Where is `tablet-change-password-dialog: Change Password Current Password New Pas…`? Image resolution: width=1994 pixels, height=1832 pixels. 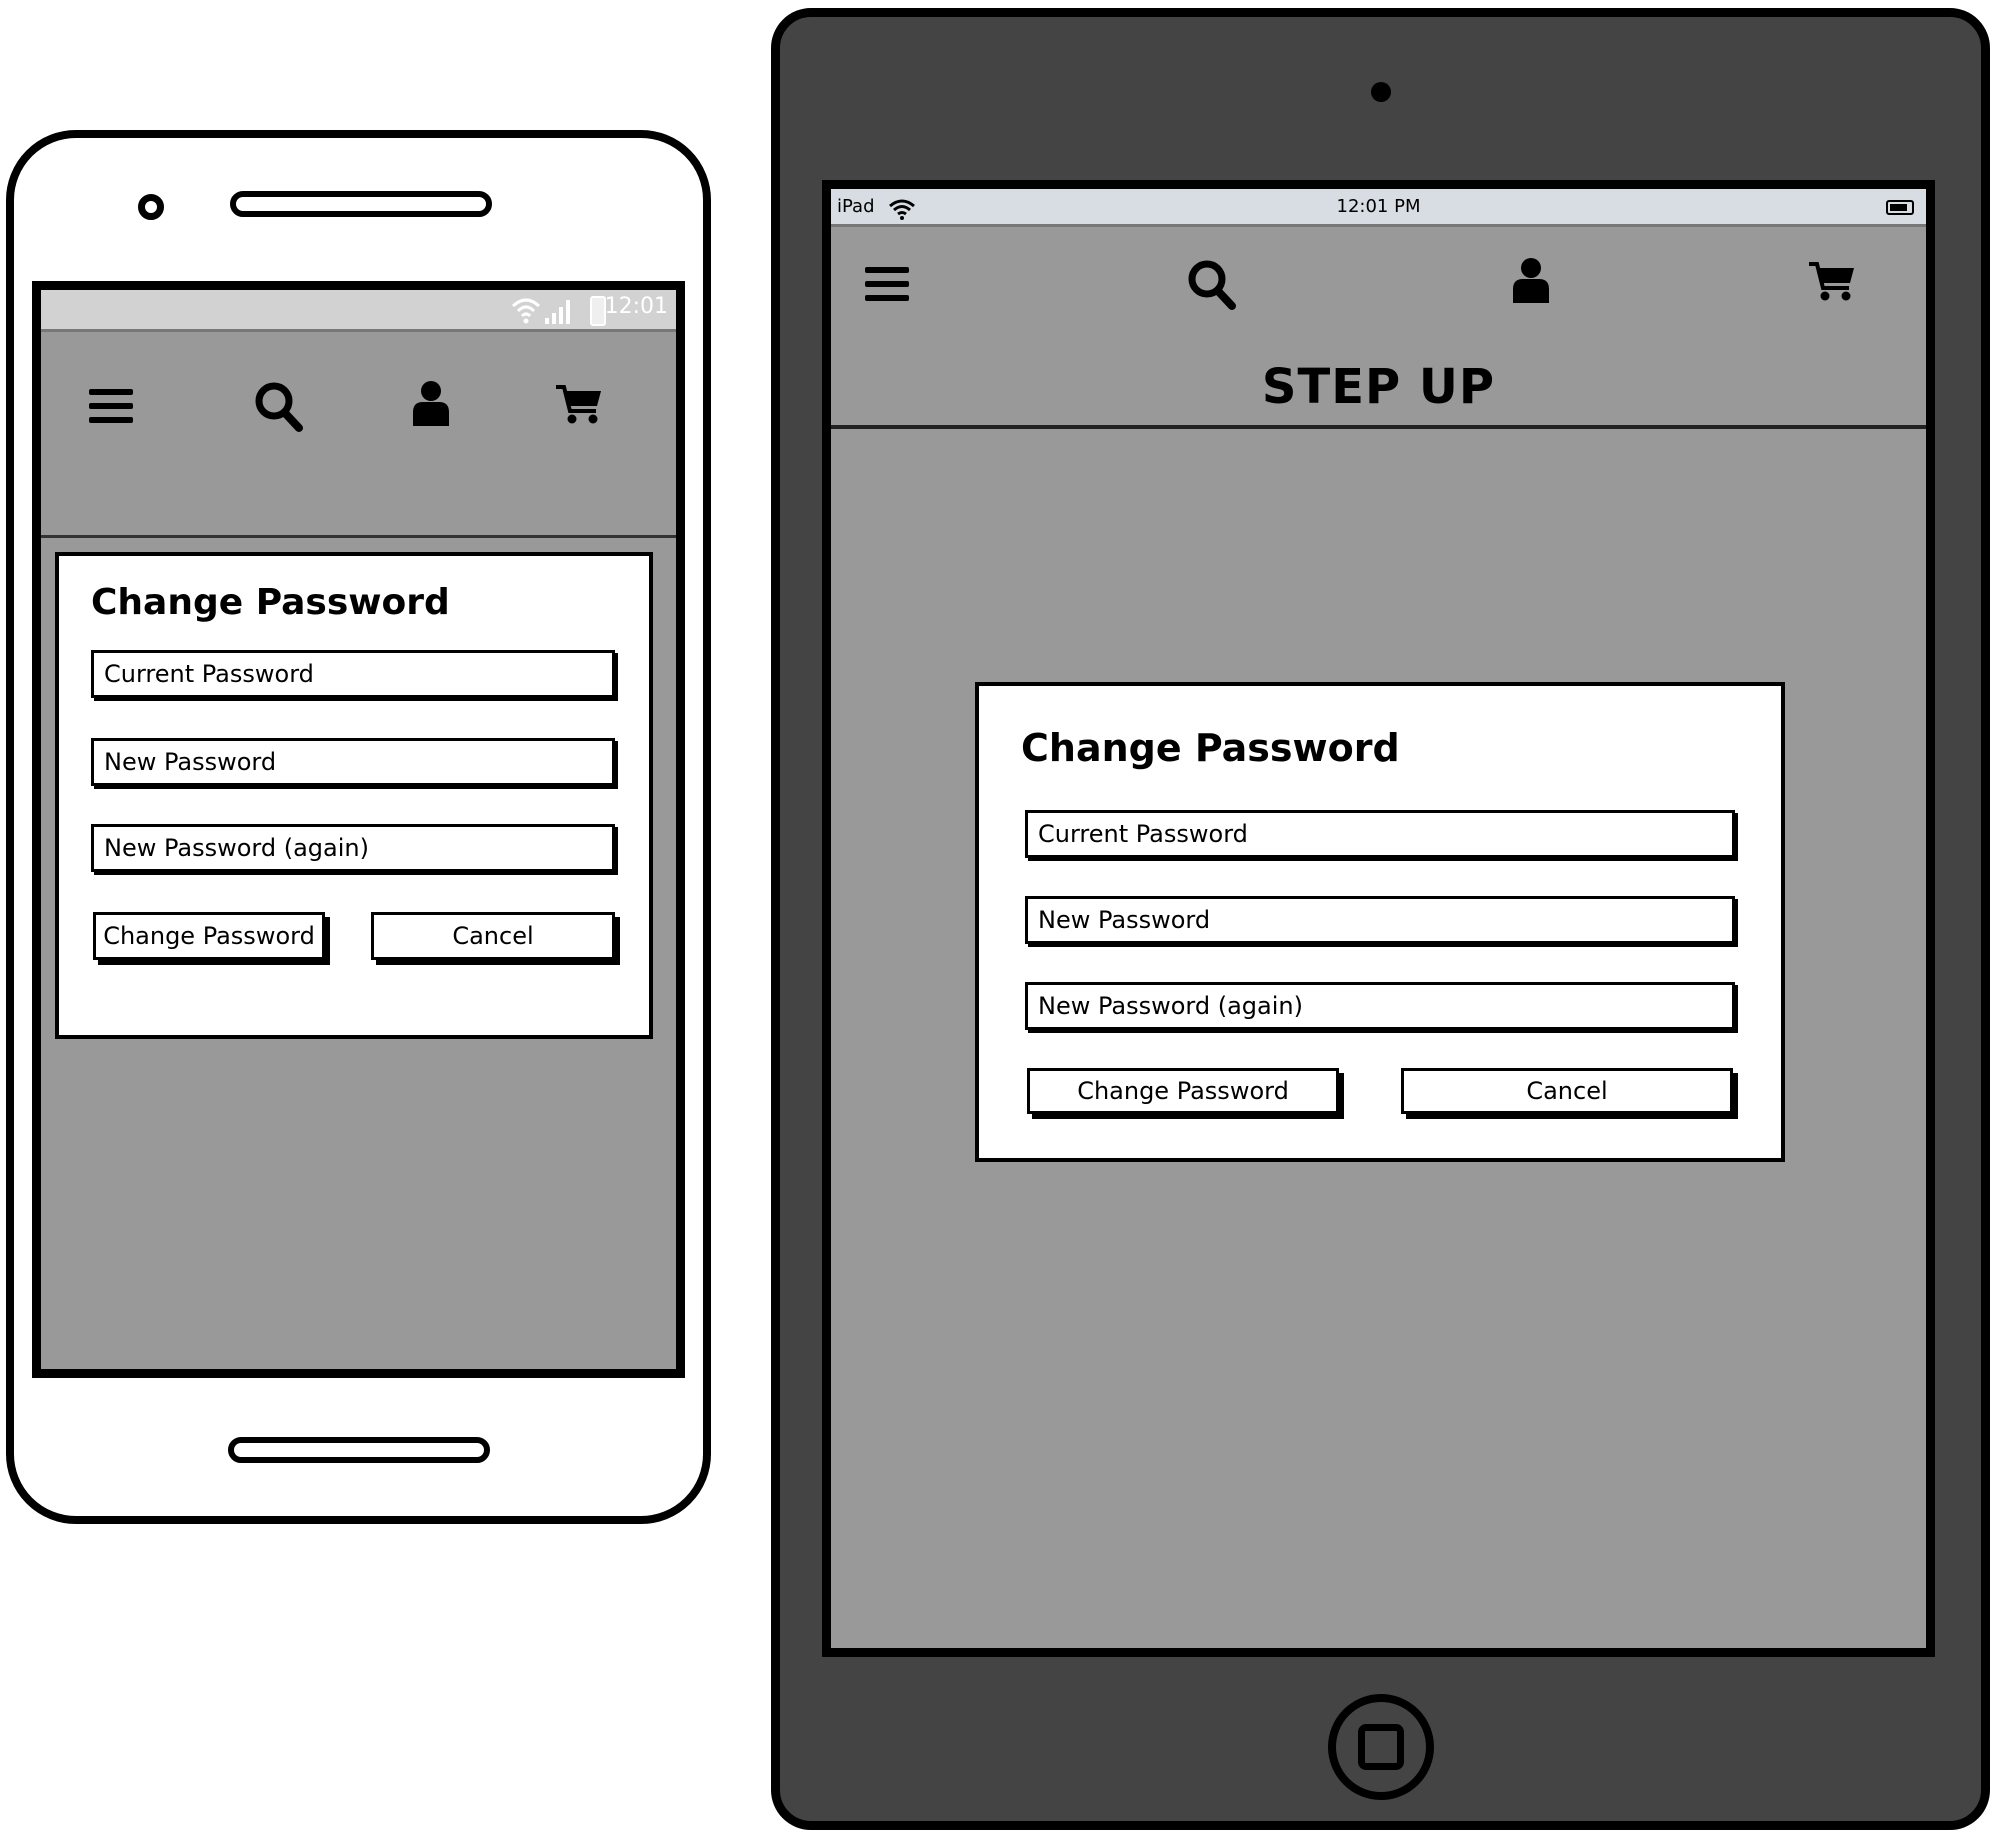
tablet-change-password-dialog: Change Password Current Password New Pas… is located at coordinates (1380, 922).